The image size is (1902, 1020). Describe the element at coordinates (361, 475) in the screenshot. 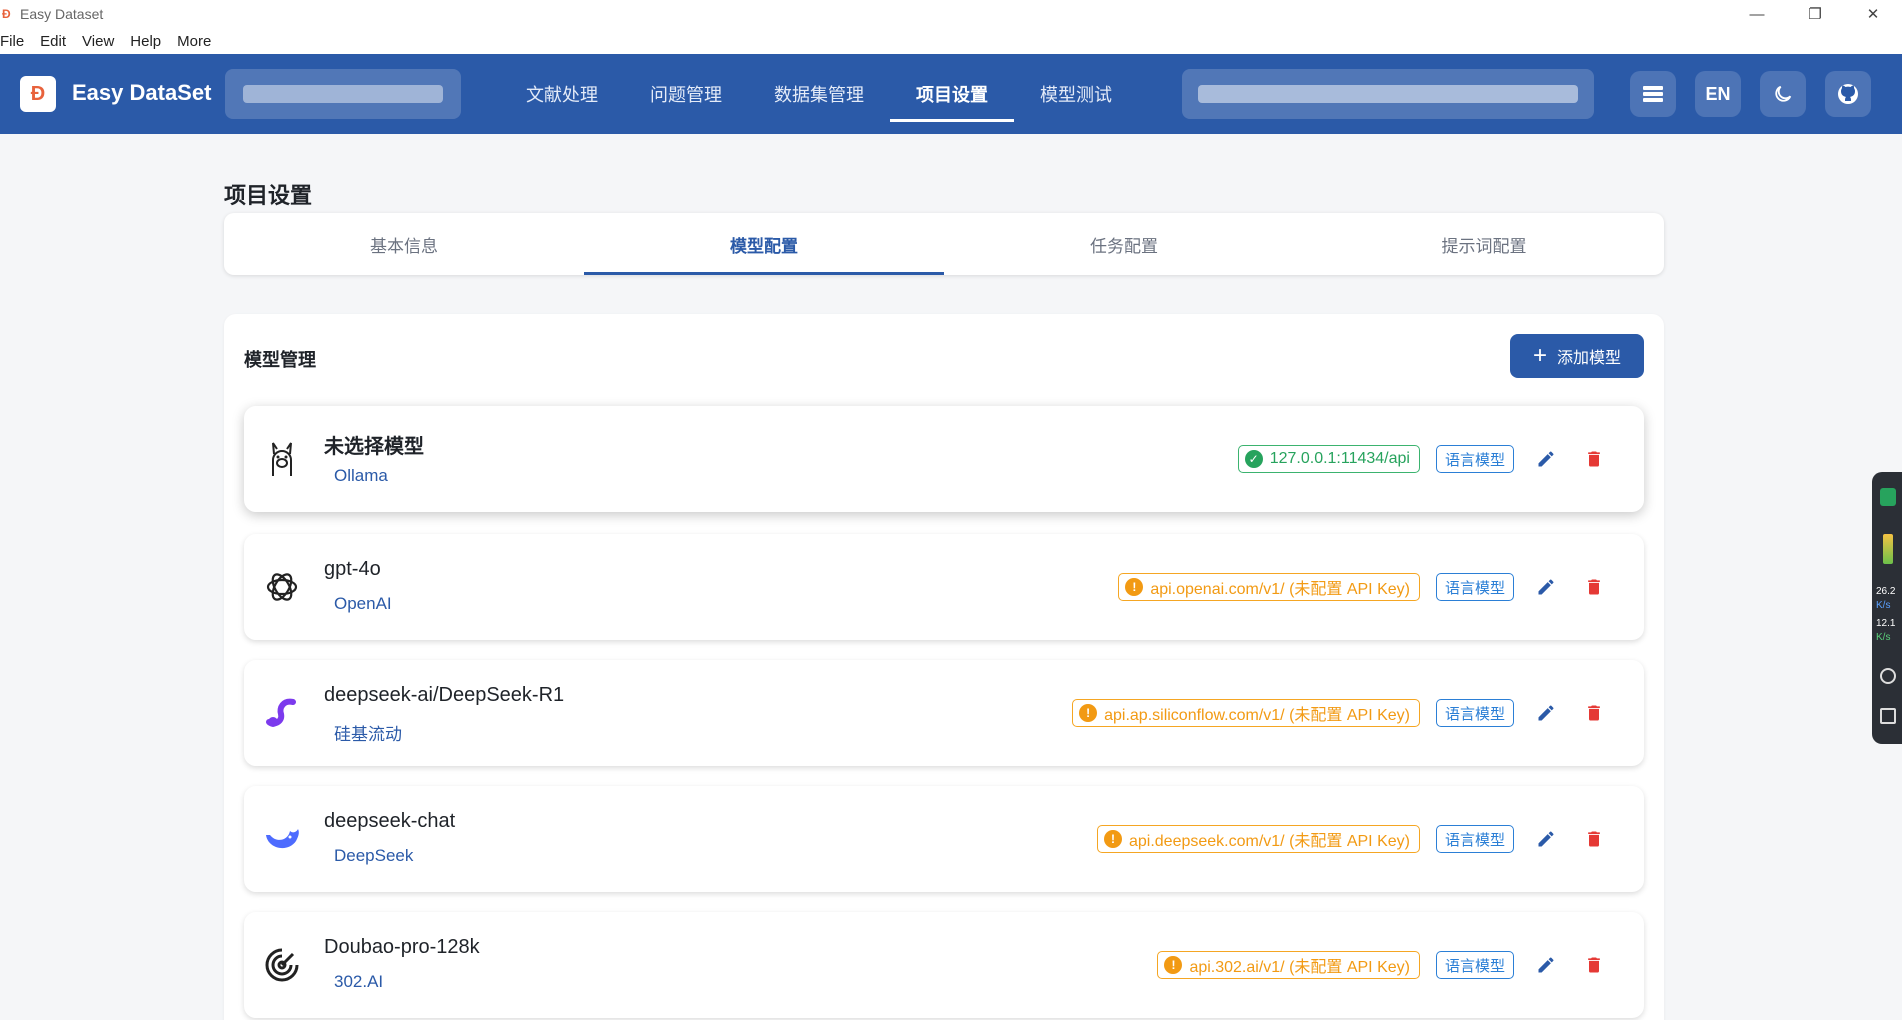

I see `model-provider: Ollama` at that location.